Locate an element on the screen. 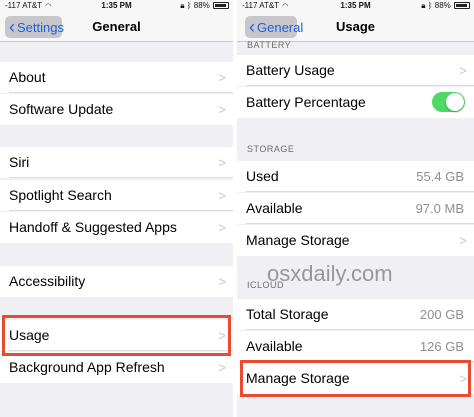 This screenshot has height=417, width=474. nav-bar: ‹ Settings General is located at coordinates (116, 27).